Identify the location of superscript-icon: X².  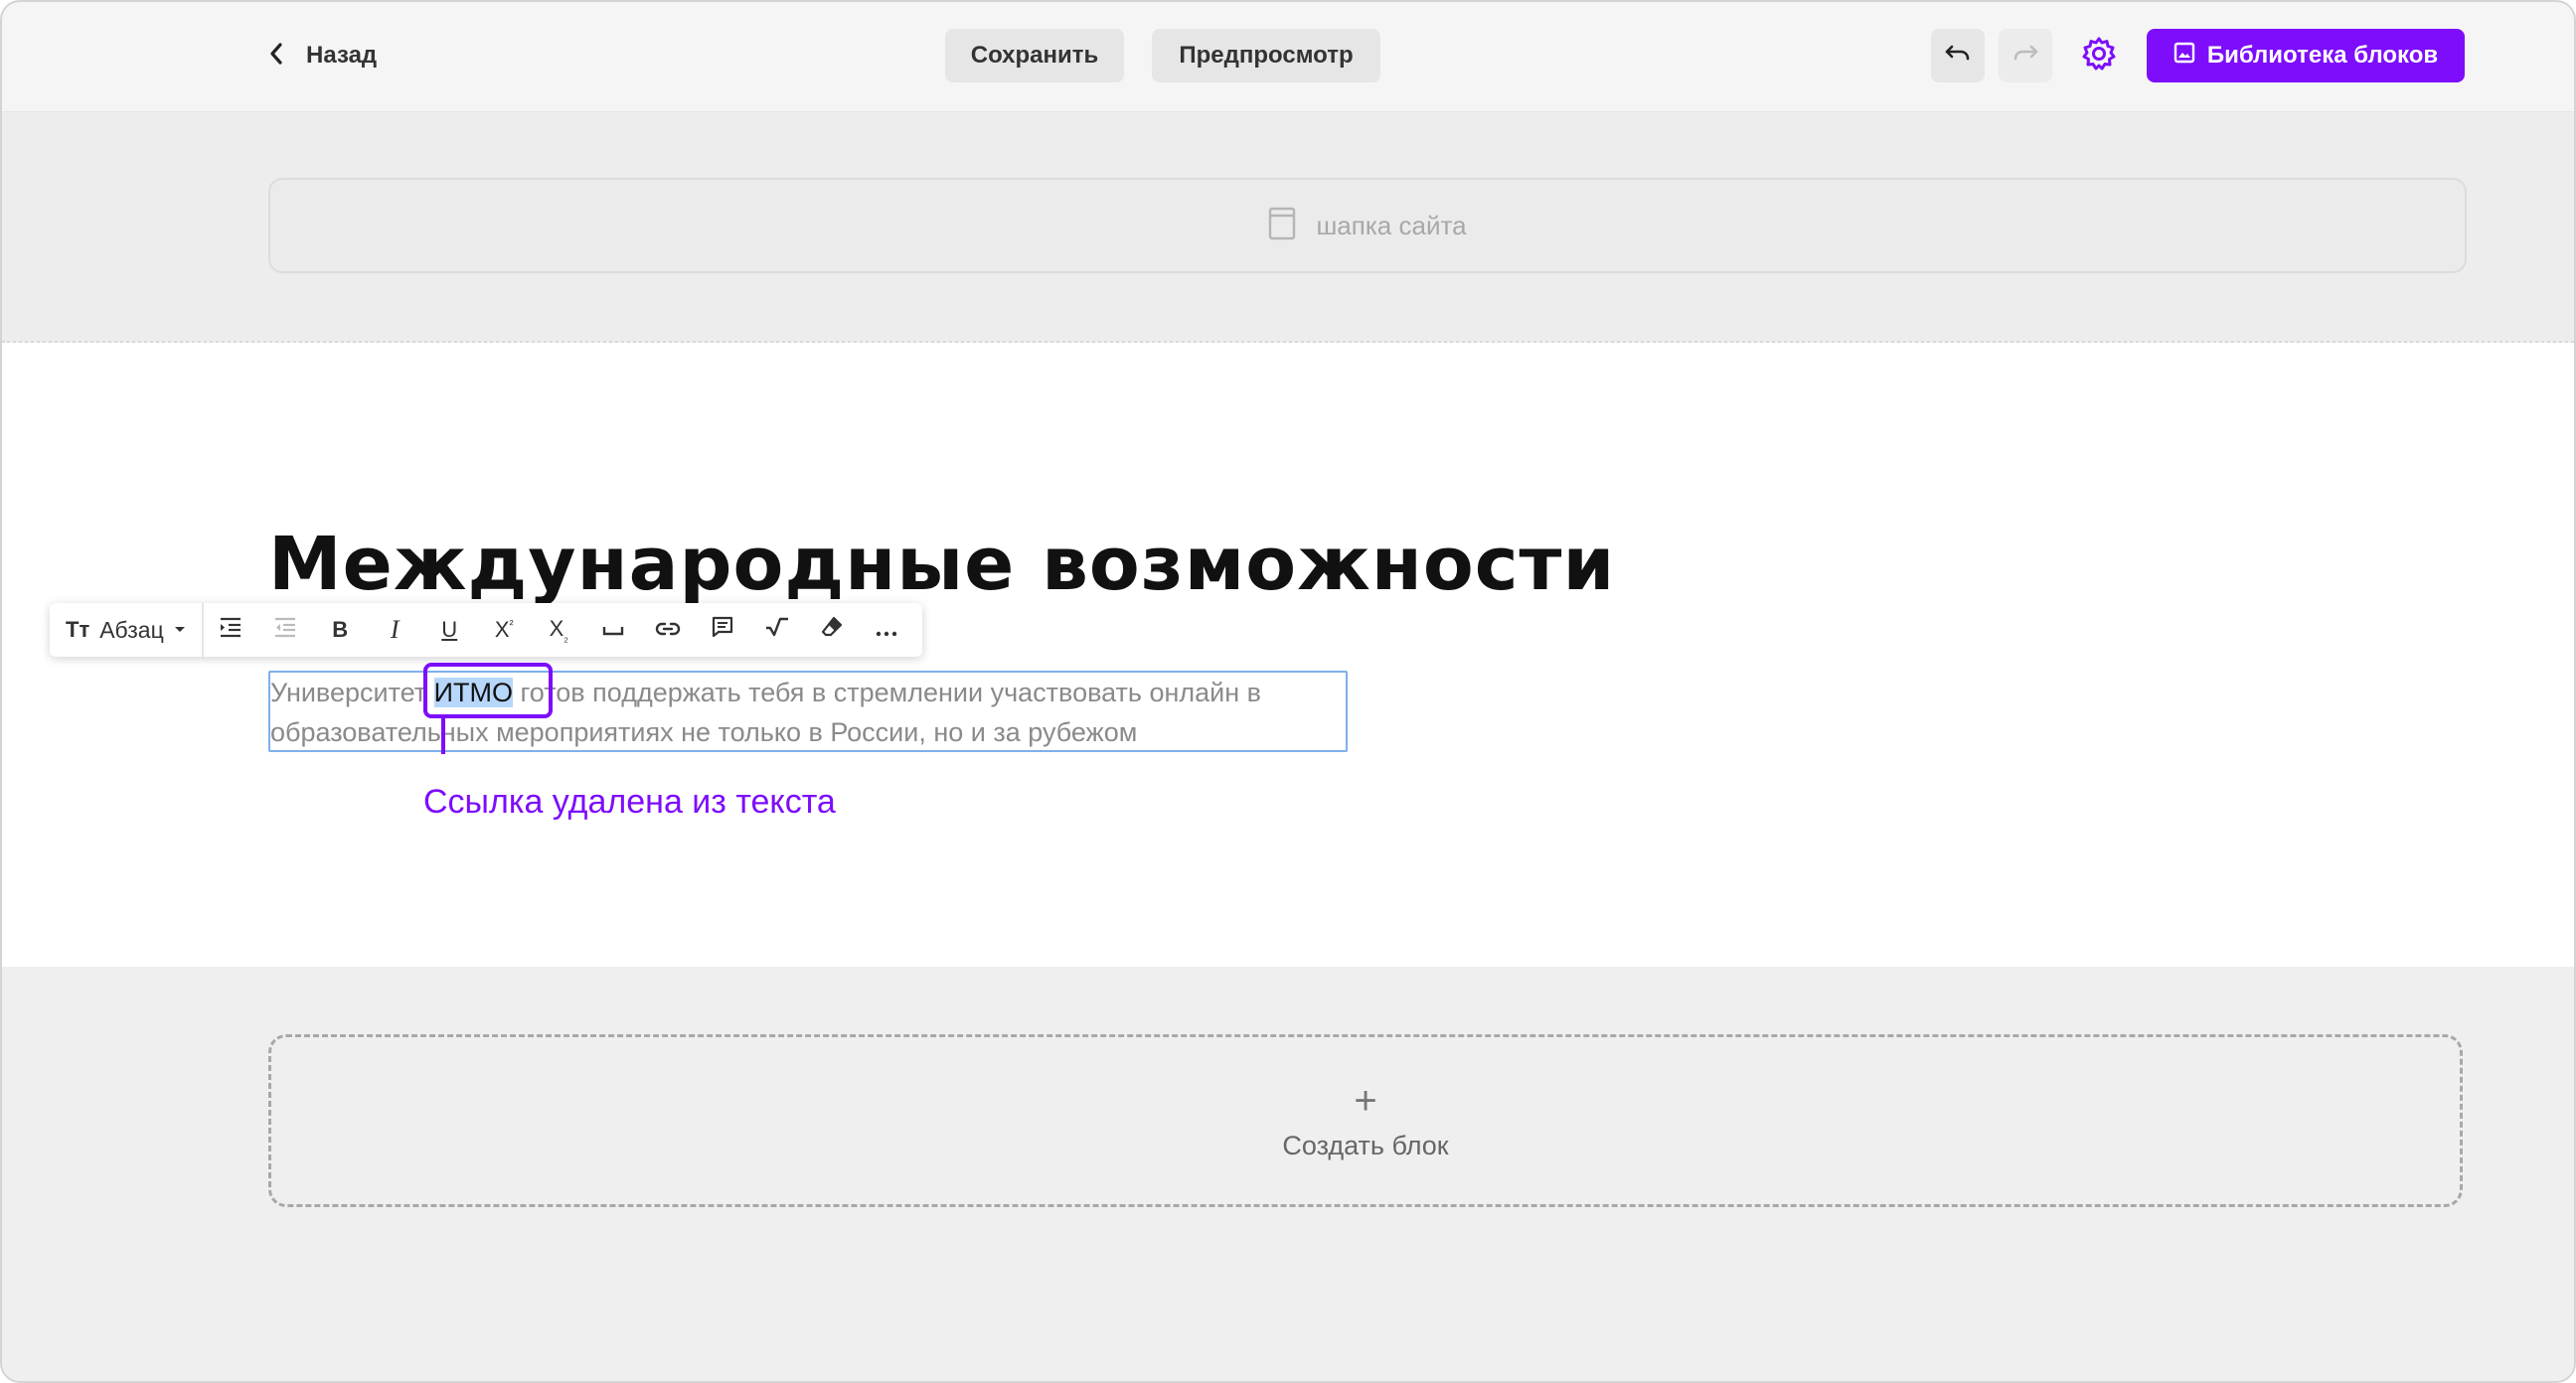
(504, 630).